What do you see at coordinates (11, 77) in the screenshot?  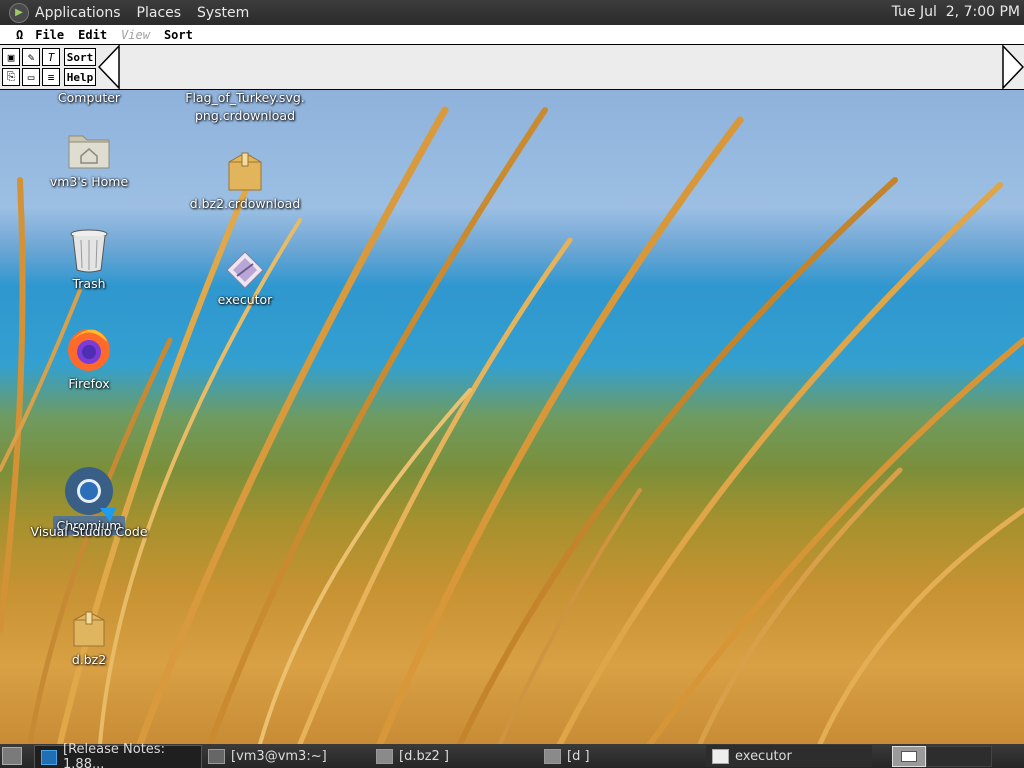 I see `clip-tool-icon: ⎘` at bounding box center [11, 77].